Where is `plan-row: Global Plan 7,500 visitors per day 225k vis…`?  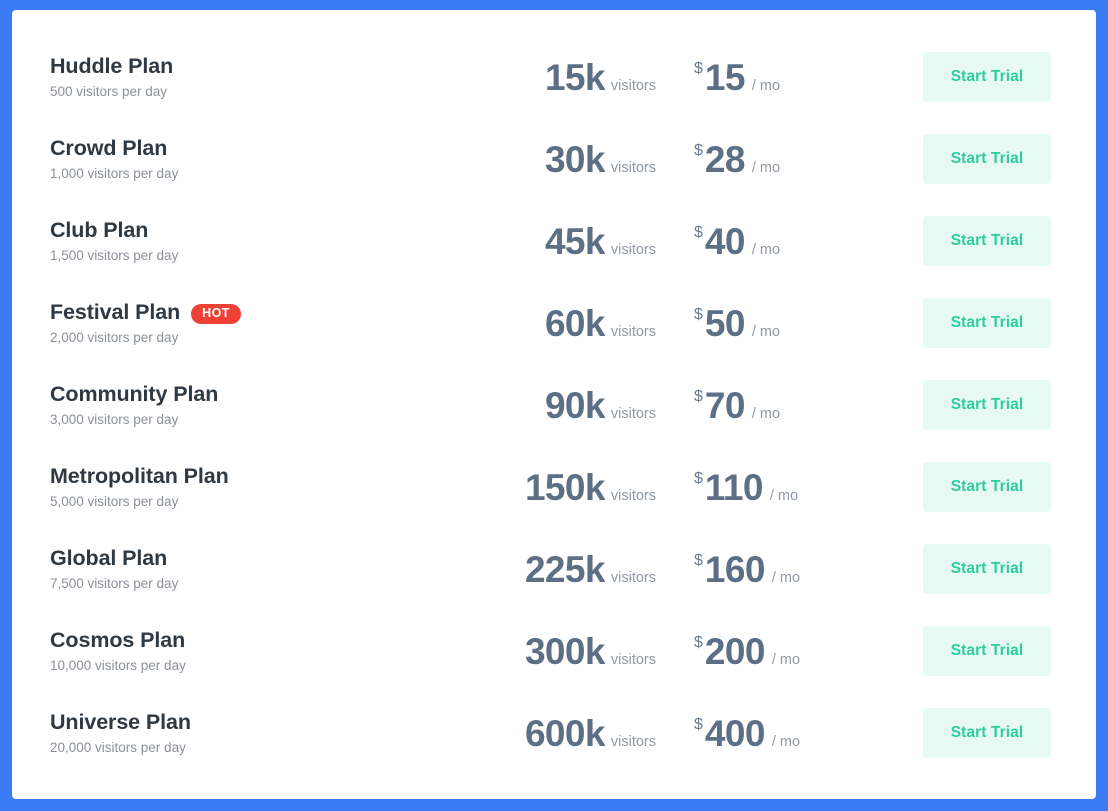 plan-row: Global Plan 7,500 visitors per day 225k vis… is located at coordinates (554, 569).